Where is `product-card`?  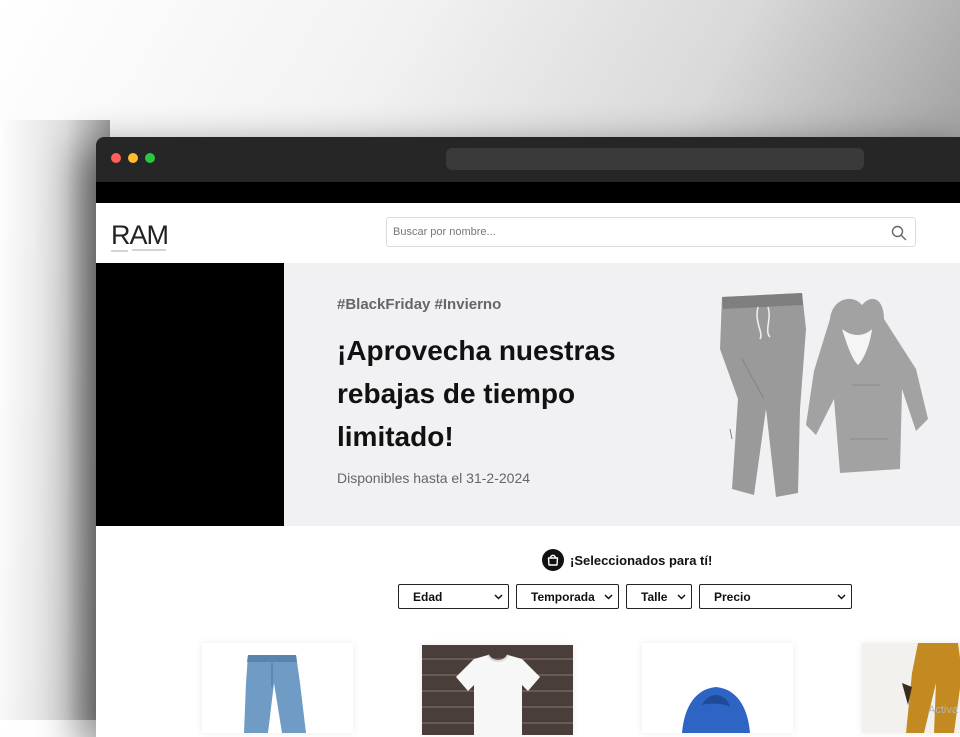
product-card is located at coordinates (497, 690).